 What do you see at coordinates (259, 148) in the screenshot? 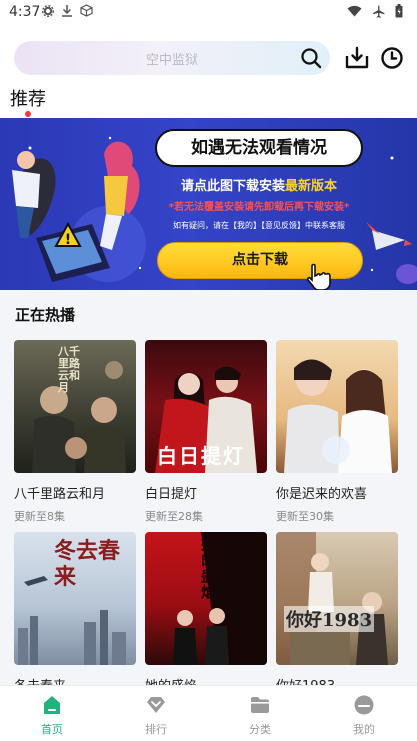
I see `banner-headline: 如遇无法观看情况` at bounding box center [259, 148].